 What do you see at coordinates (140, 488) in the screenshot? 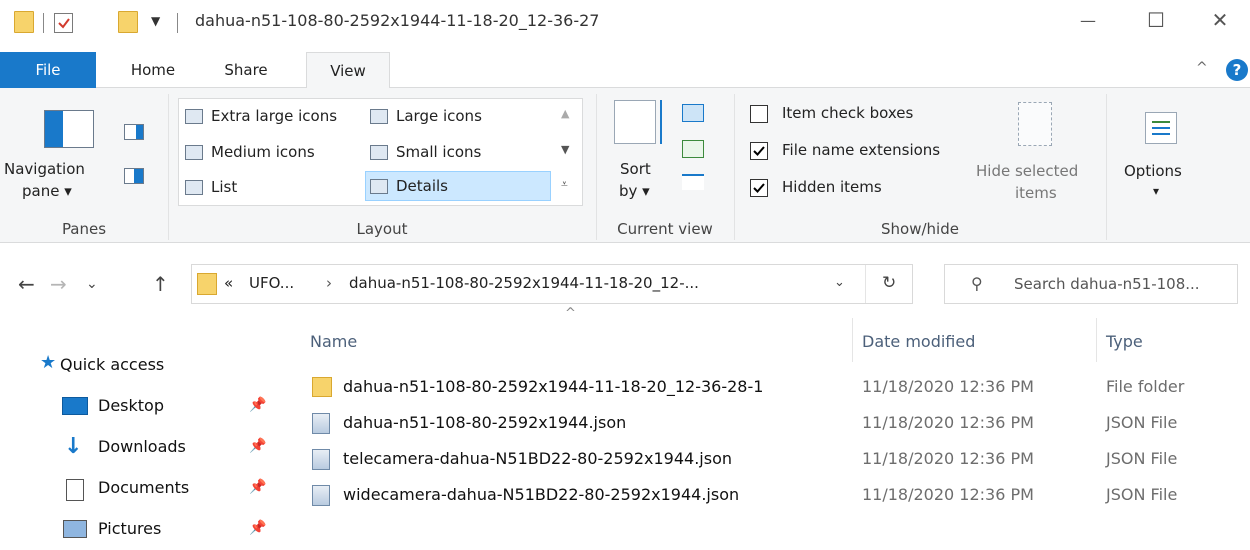
I see `nav-documents: Documents 📌` at bounding box center [140, 488].